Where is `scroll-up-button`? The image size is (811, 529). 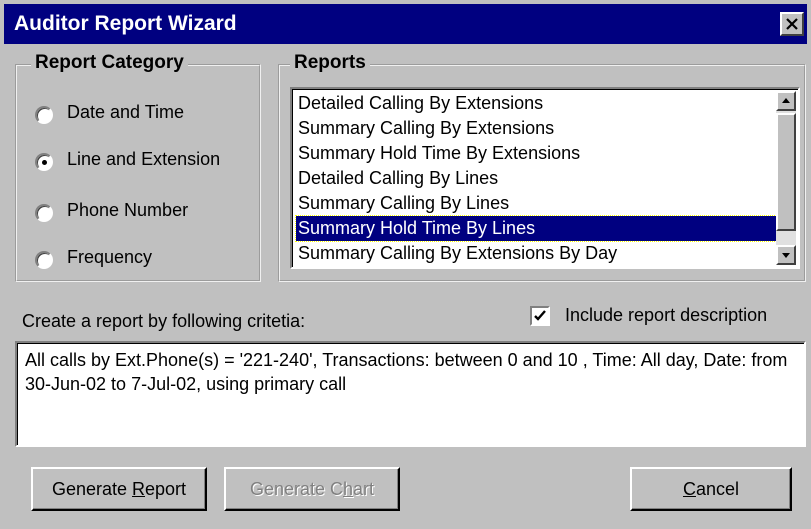 scroll-up-button is located at coordinates (786, 101).